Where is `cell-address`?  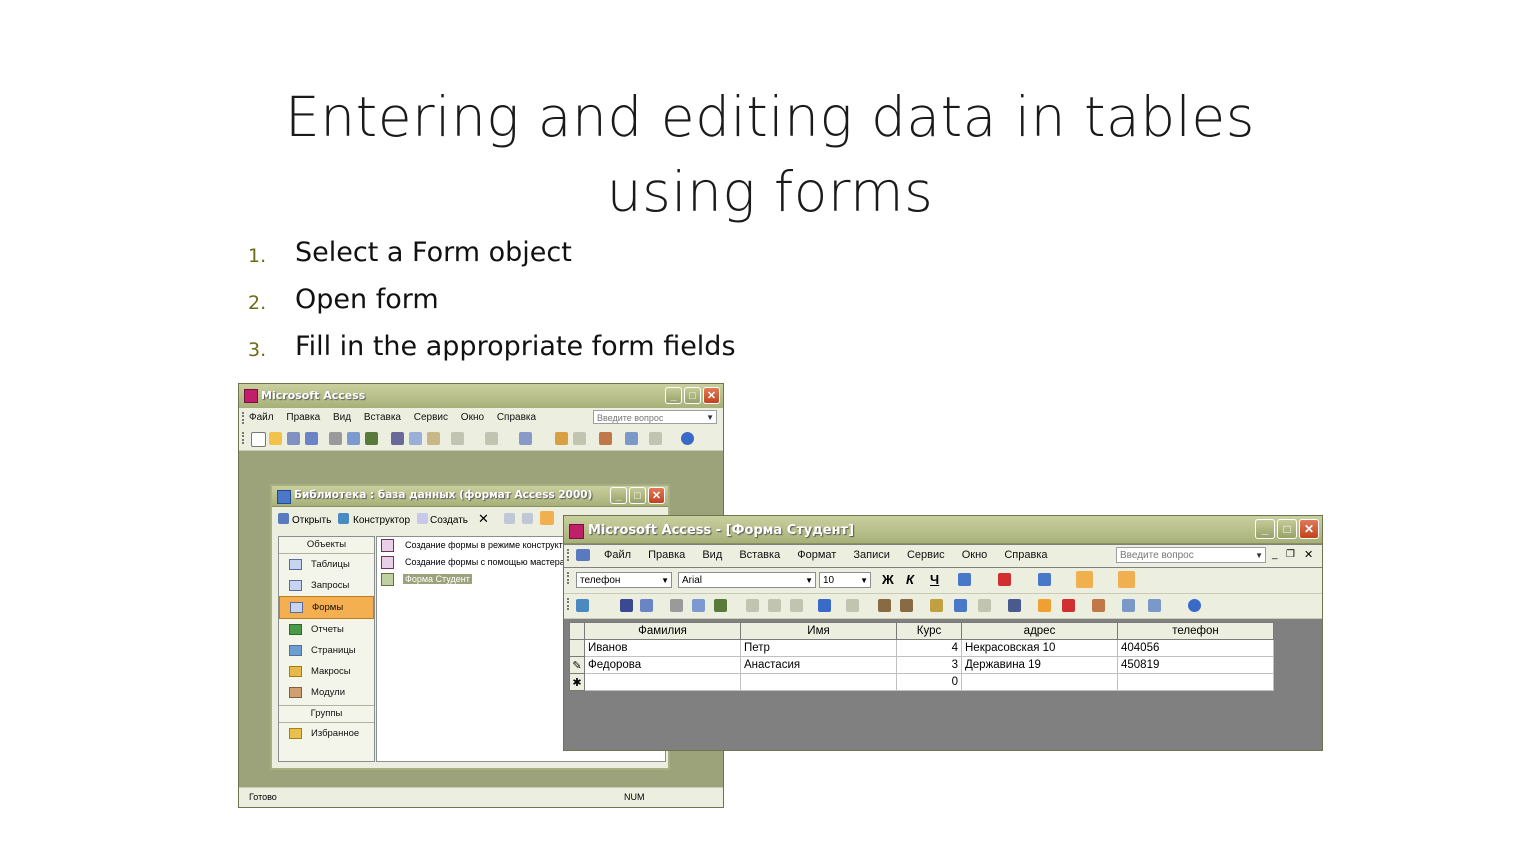 cell-address is located at coordinates (1039, 682).